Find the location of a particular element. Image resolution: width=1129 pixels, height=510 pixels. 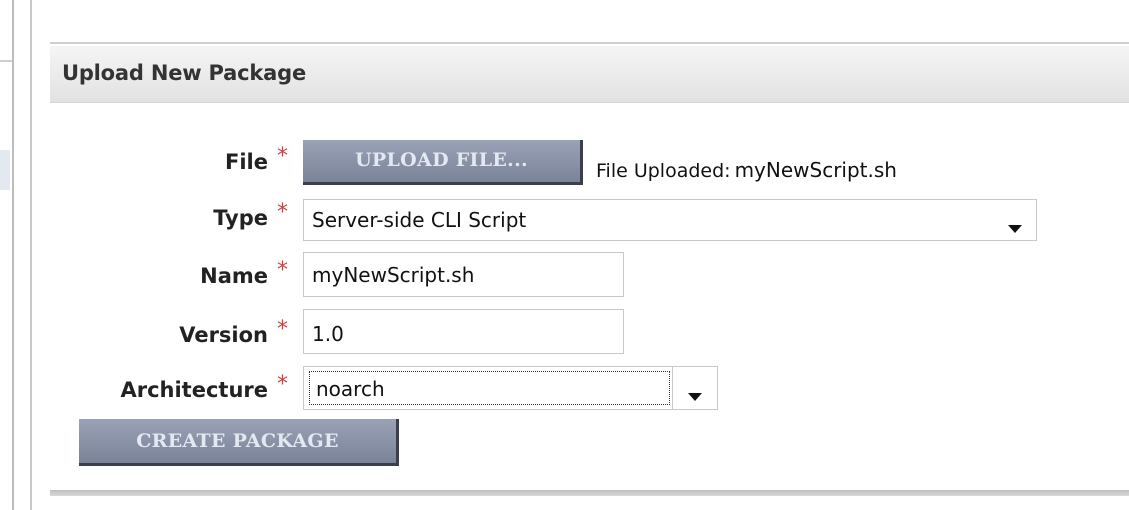

panel-title: Upload New Package is located at coordinates (184, 73).